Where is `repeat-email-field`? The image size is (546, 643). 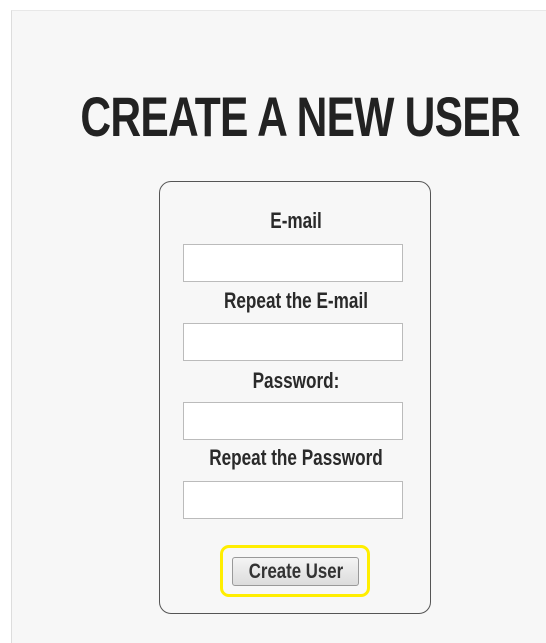 repeat-email-field is located at coordinates (293, 342).